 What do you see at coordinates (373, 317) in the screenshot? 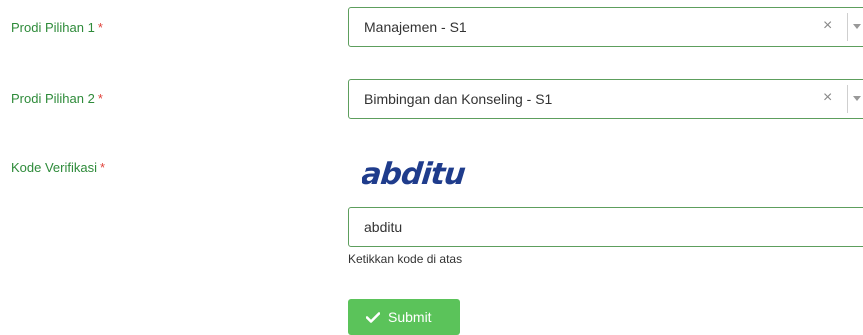
I see `check-icon` at bounding box center [373, 317].